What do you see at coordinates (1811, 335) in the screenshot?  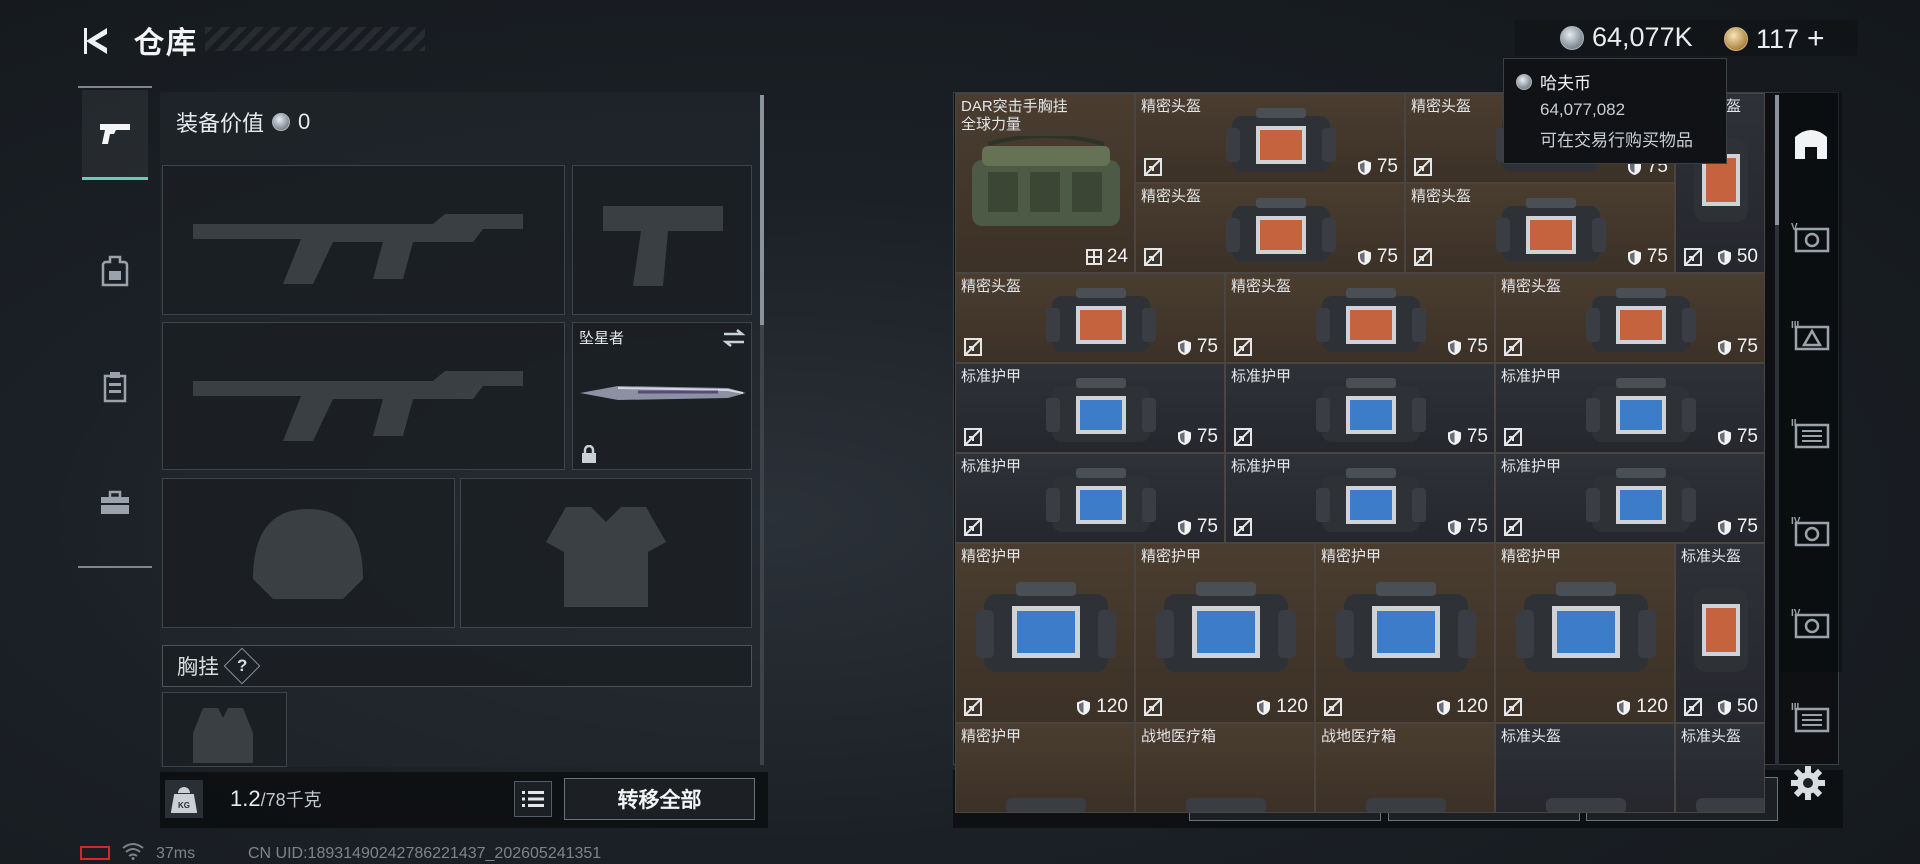 I see `case-iii-button: III` at bounding box center [1811, 335].